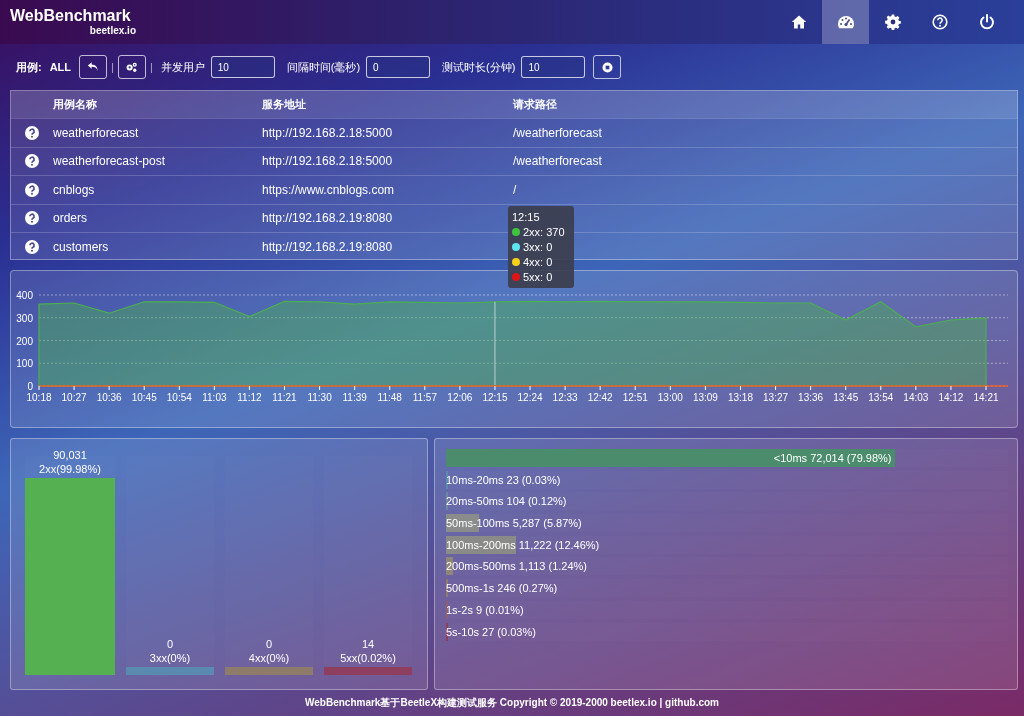 The width and height of the screenshot is (1024, 716). What do you see at coordinates (323, 67) in the screenshot?
I see `field-label: 间隔时间(毫秒)` at bounding box center [323, 67].